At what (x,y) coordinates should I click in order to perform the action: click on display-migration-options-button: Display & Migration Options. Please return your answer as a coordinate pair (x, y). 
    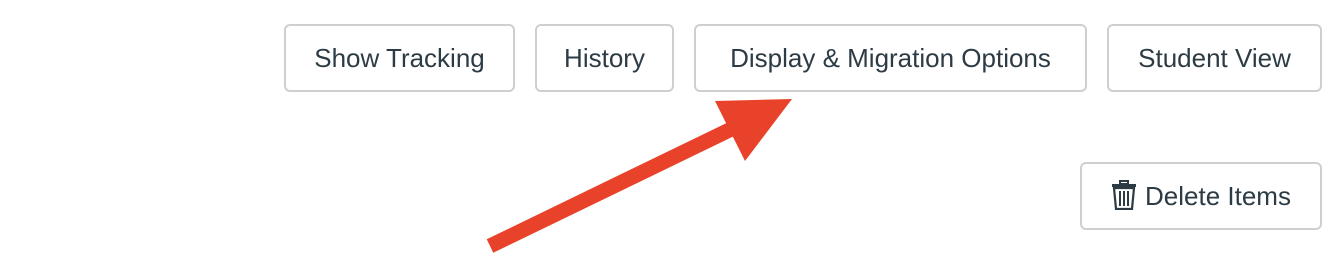
    Looking at the image, I should click on (890, 58).